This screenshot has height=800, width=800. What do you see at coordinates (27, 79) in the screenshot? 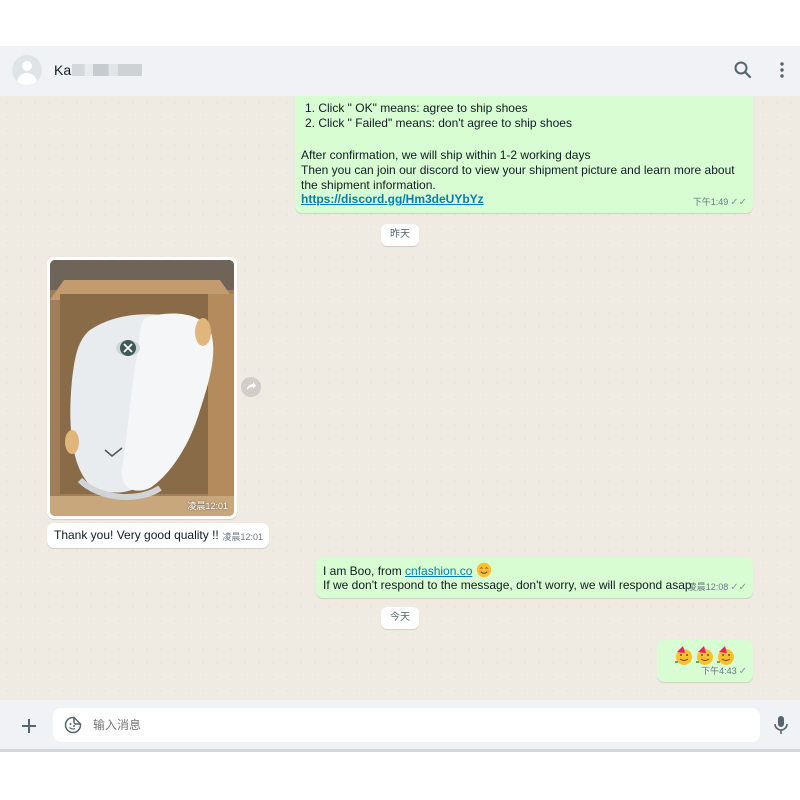
I see `avatar-body-shape` at bounding box center [27, 79].